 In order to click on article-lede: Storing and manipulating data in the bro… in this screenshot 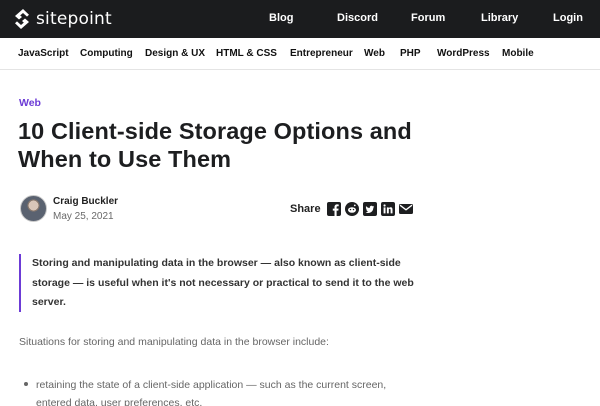, I will do `click(216, 283)`.